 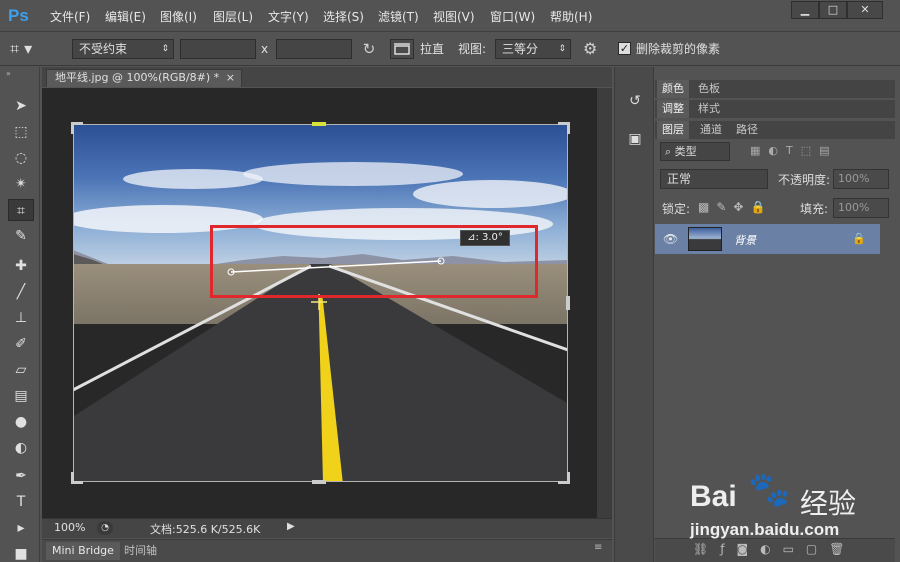 What do you see at coordinates (21, 476) in the screenshot?
I see `pen-tool-icon: ✒` at bounding box center [21, 476].